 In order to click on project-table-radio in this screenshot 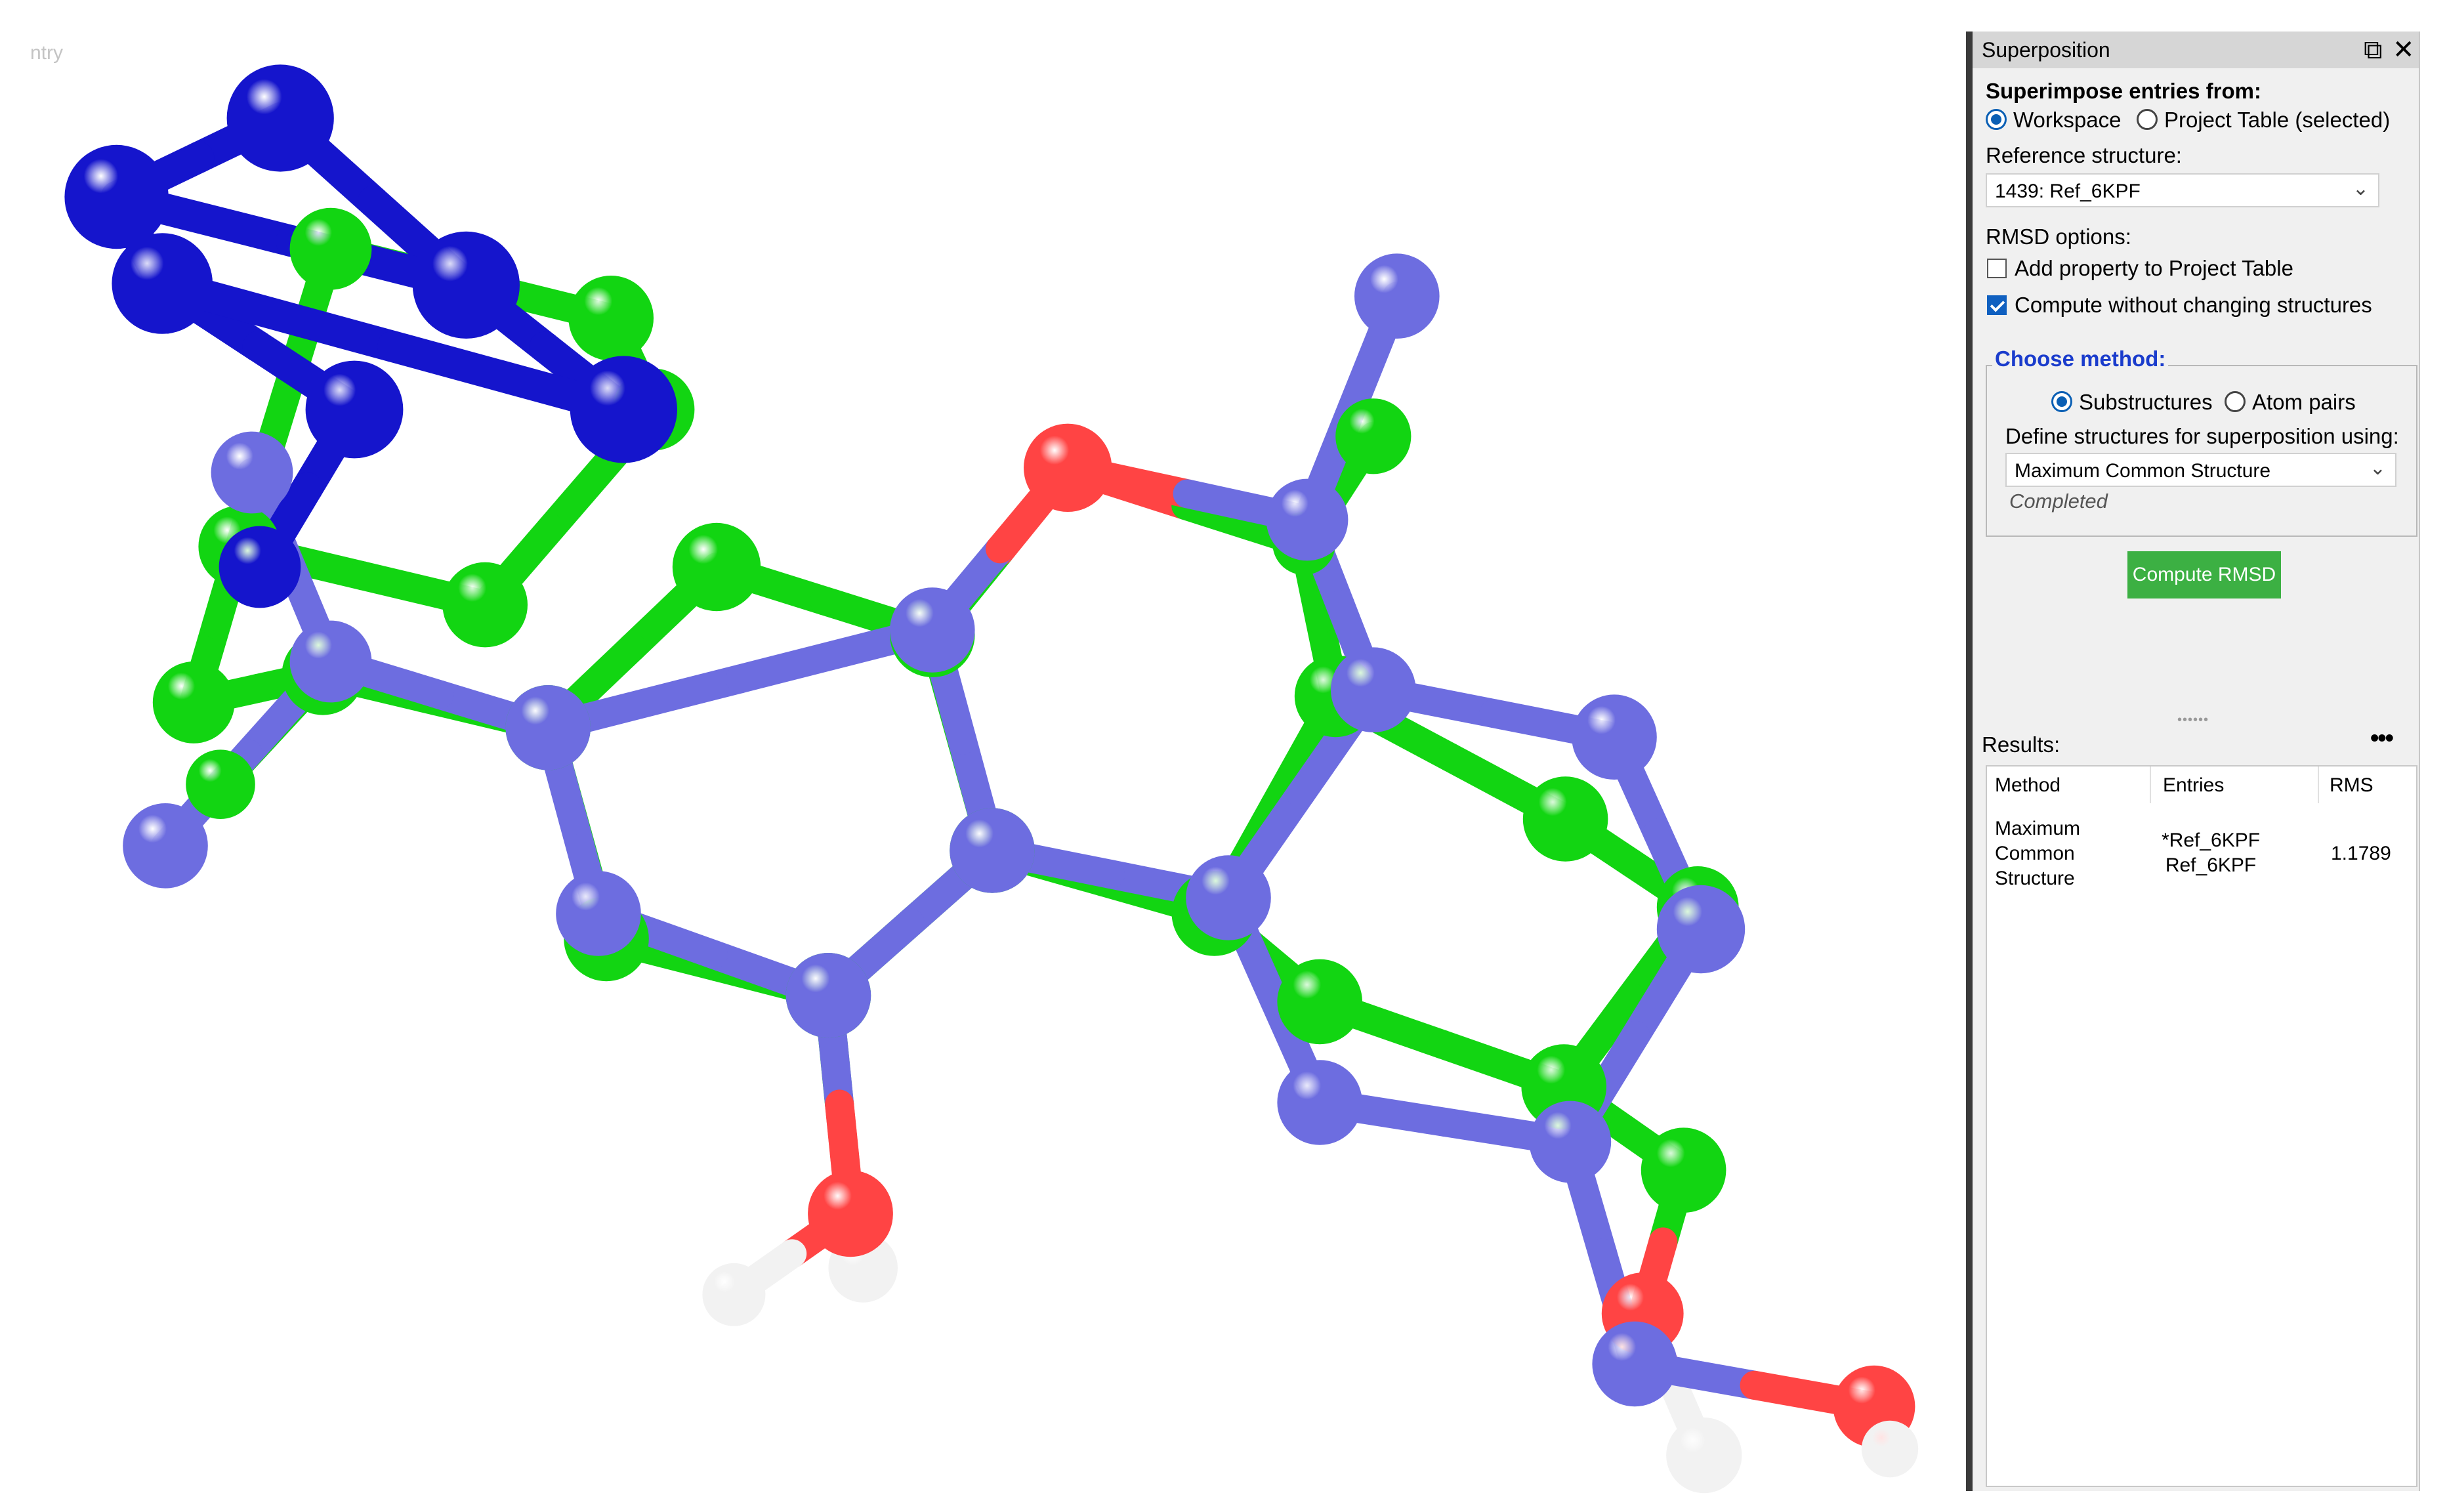, I will do `click(2147, 119)`.